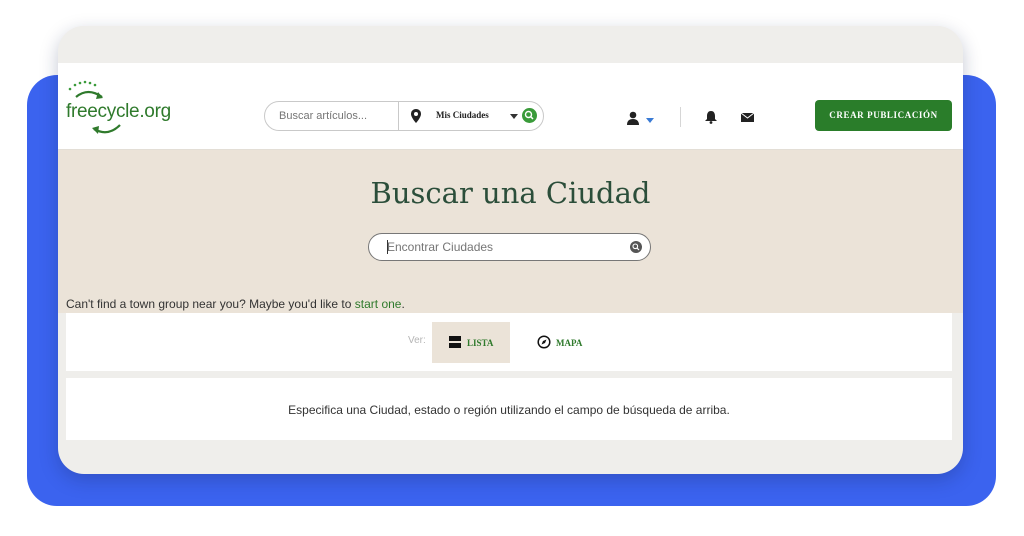 Image resolution: width=1024 pixels, height=536 pixels. I want to click on freecycle-logo: freecycle.org, so click(129, 109).